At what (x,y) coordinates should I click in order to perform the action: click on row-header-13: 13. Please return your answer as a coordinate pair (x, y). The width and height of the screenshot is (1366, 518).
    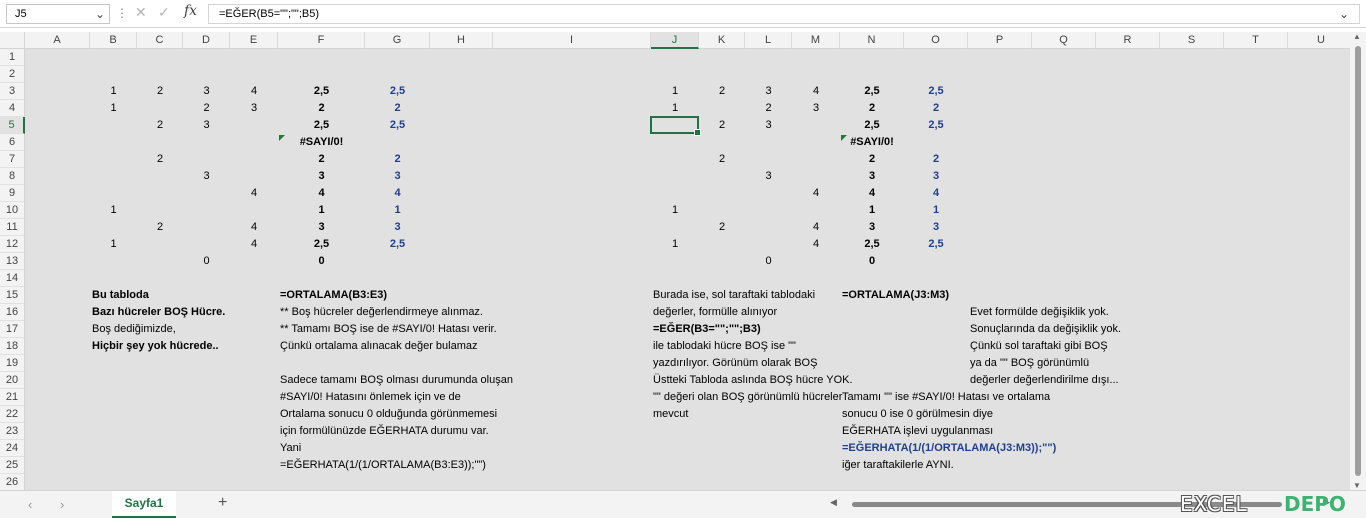
    Looking at the image, I should click on (12, 261).